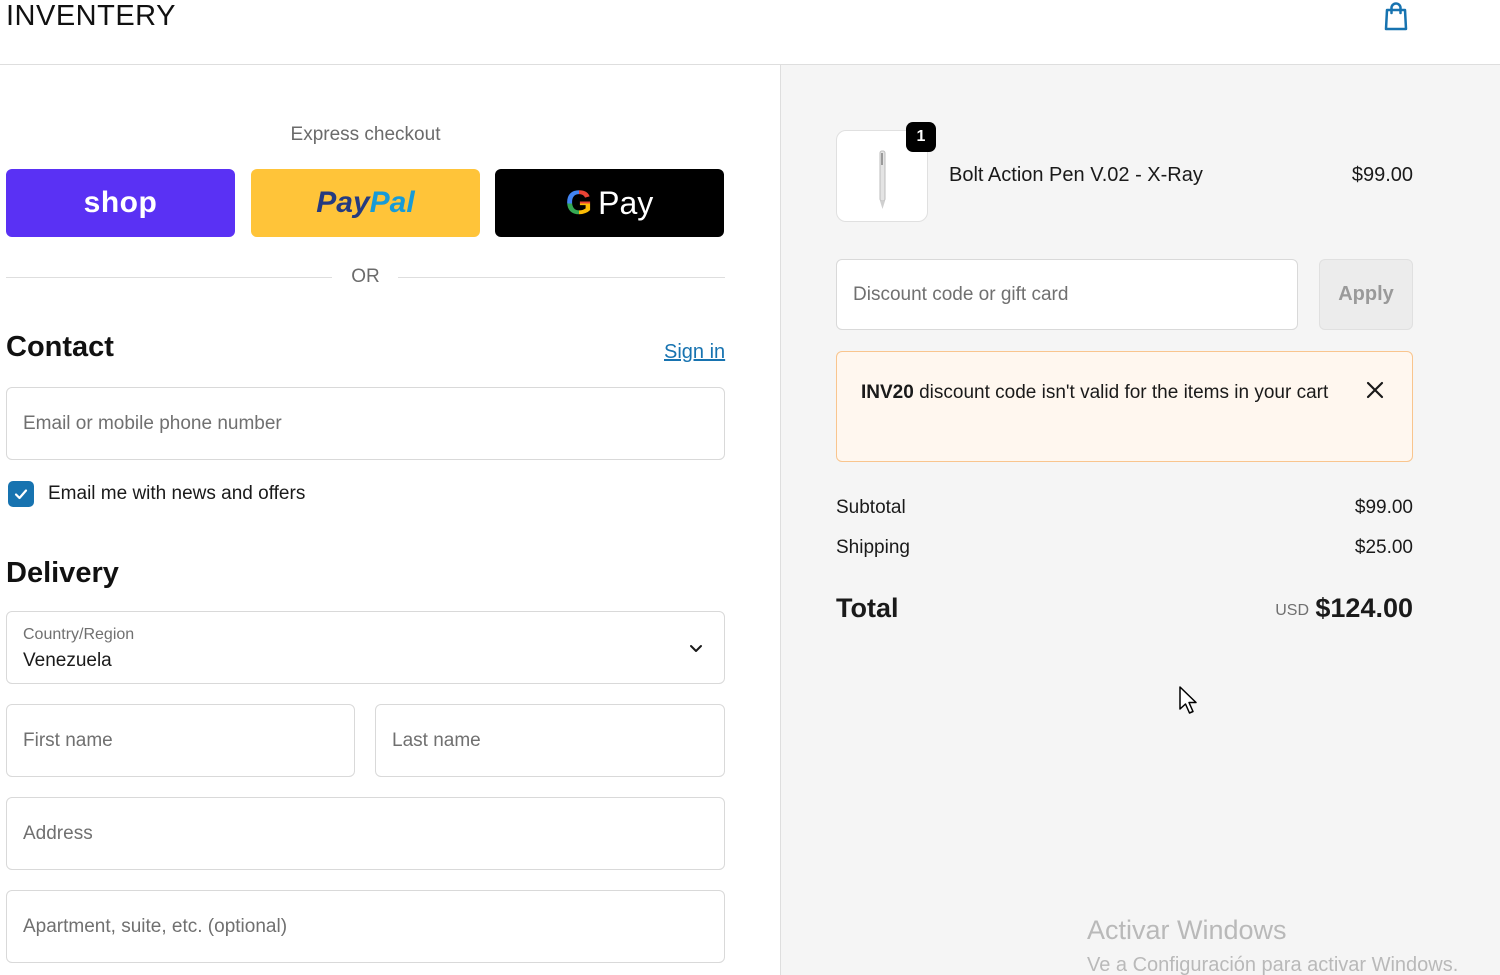 The width and height of the screenshot is (1500, 975). I want to click on shop-pay-button: shop, so click(120, 203).